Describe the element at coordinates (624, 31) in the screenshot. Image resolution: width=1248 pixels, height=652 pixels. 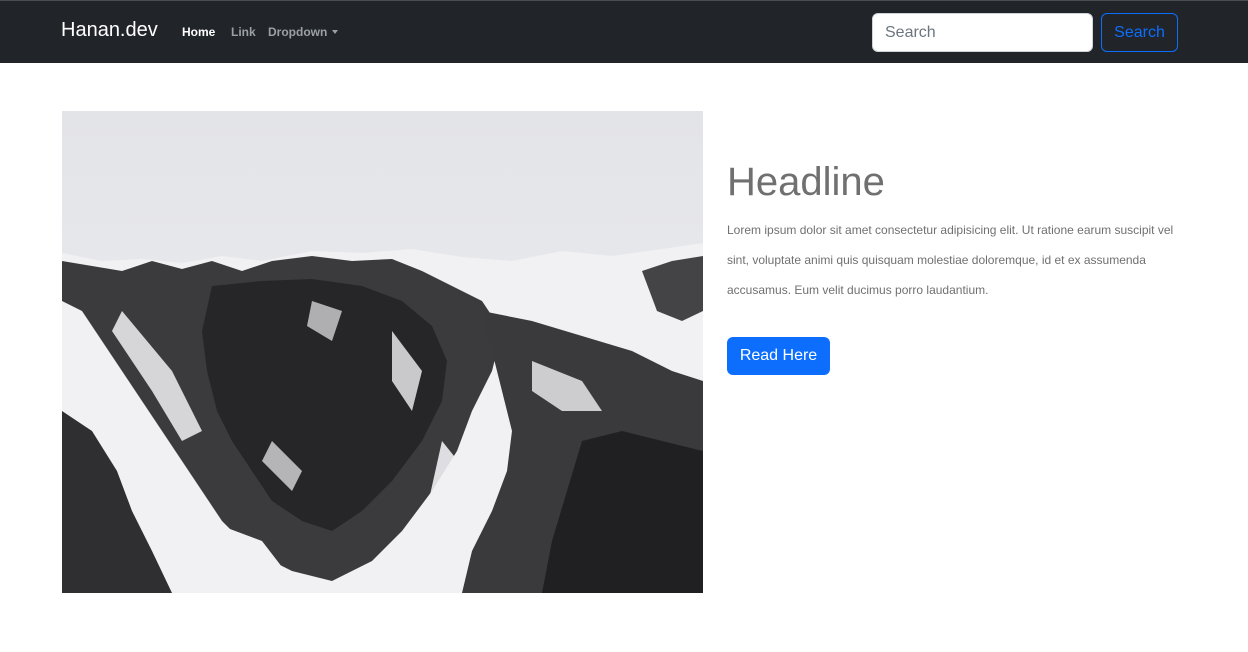
I see `navbar: Hanan.dev Home Link Dropdown Search` at that location.